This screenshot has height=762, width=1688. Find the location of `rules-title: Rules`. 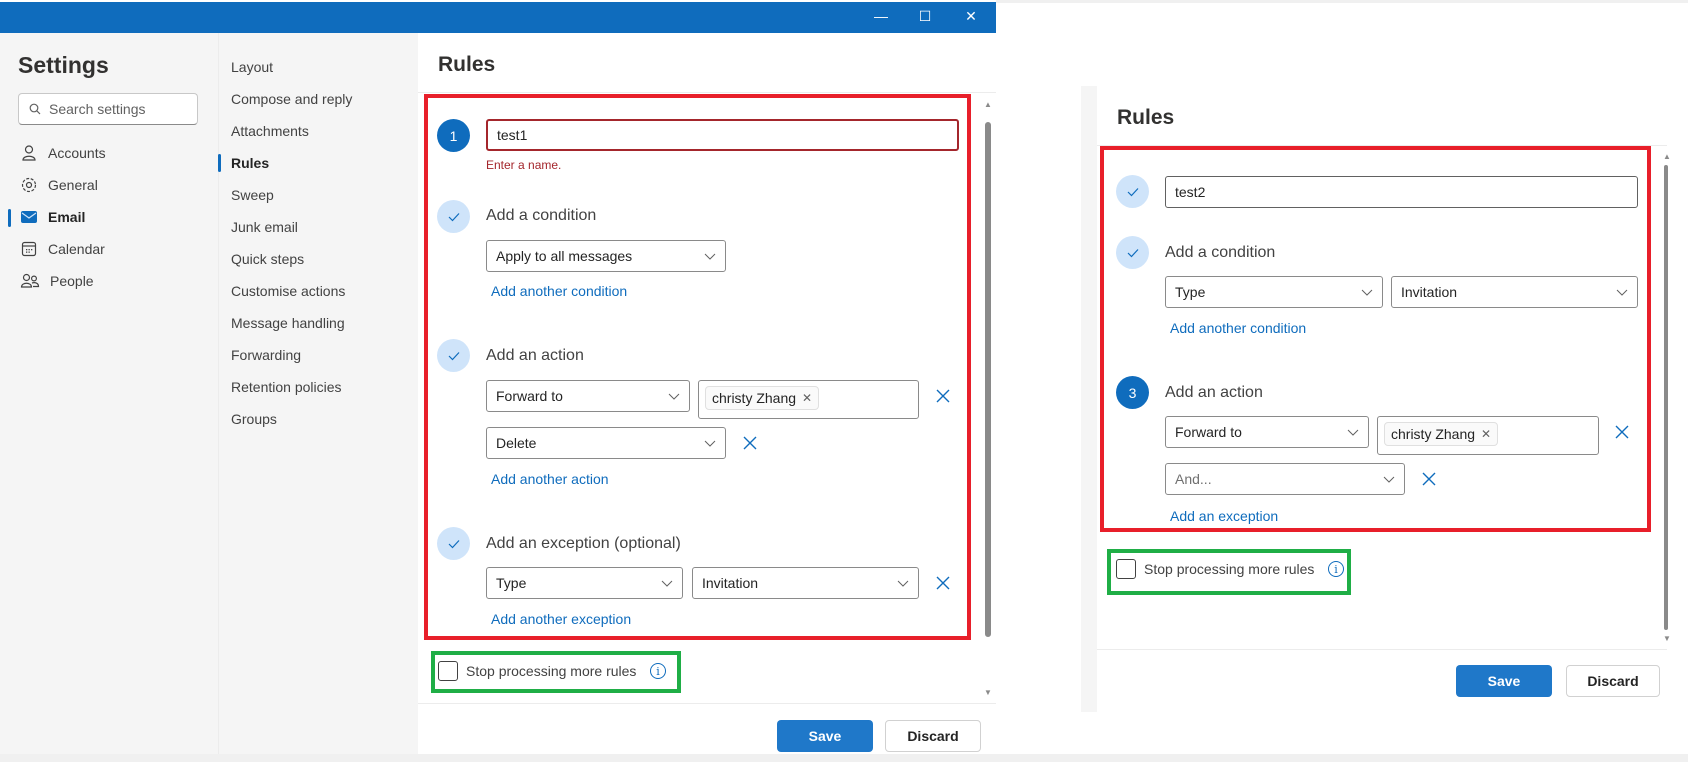

rules-title: Rules is located at coordinates (467, 64).